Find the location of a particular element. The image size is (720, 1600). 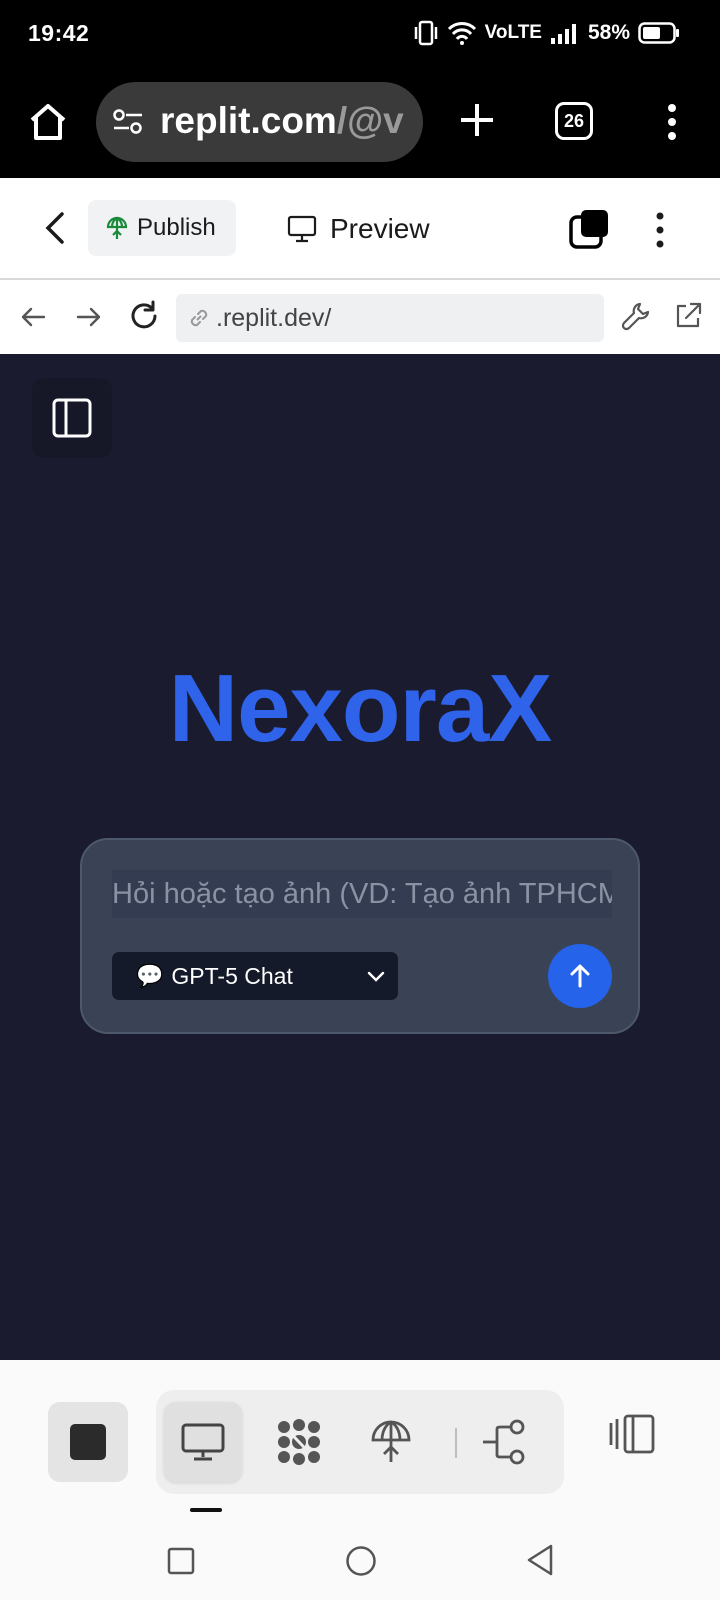

back-button is located at coordinates (56, 230).